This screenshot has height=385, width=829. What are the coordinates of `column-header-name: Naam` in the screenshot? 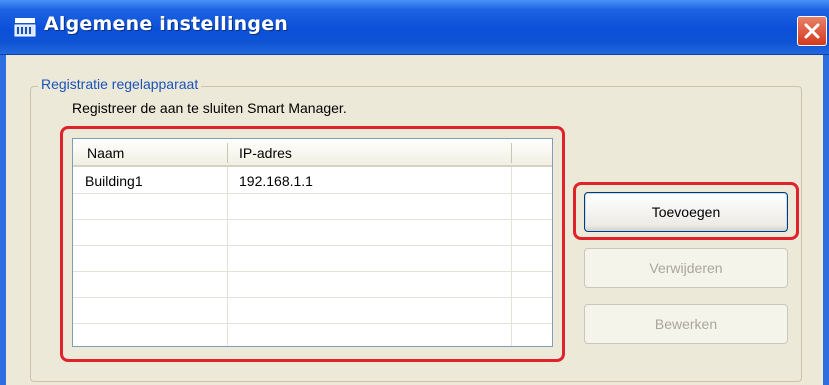 It's located at (105, 153).